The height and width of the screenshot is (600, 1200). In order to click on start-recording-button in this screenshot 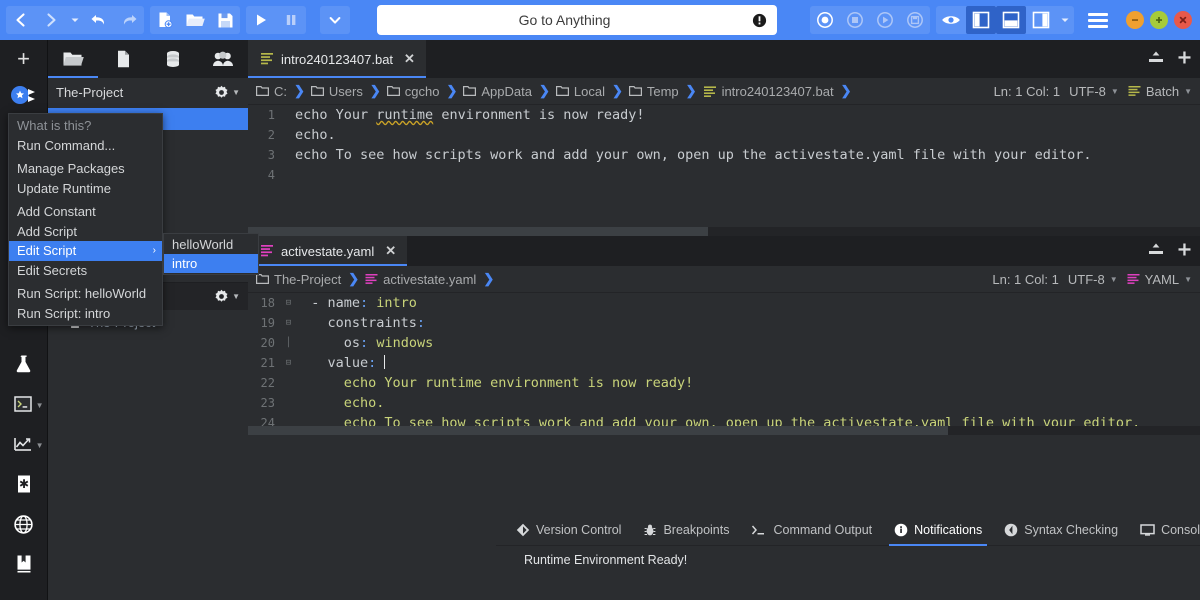, I will do `click(825, 20)`.